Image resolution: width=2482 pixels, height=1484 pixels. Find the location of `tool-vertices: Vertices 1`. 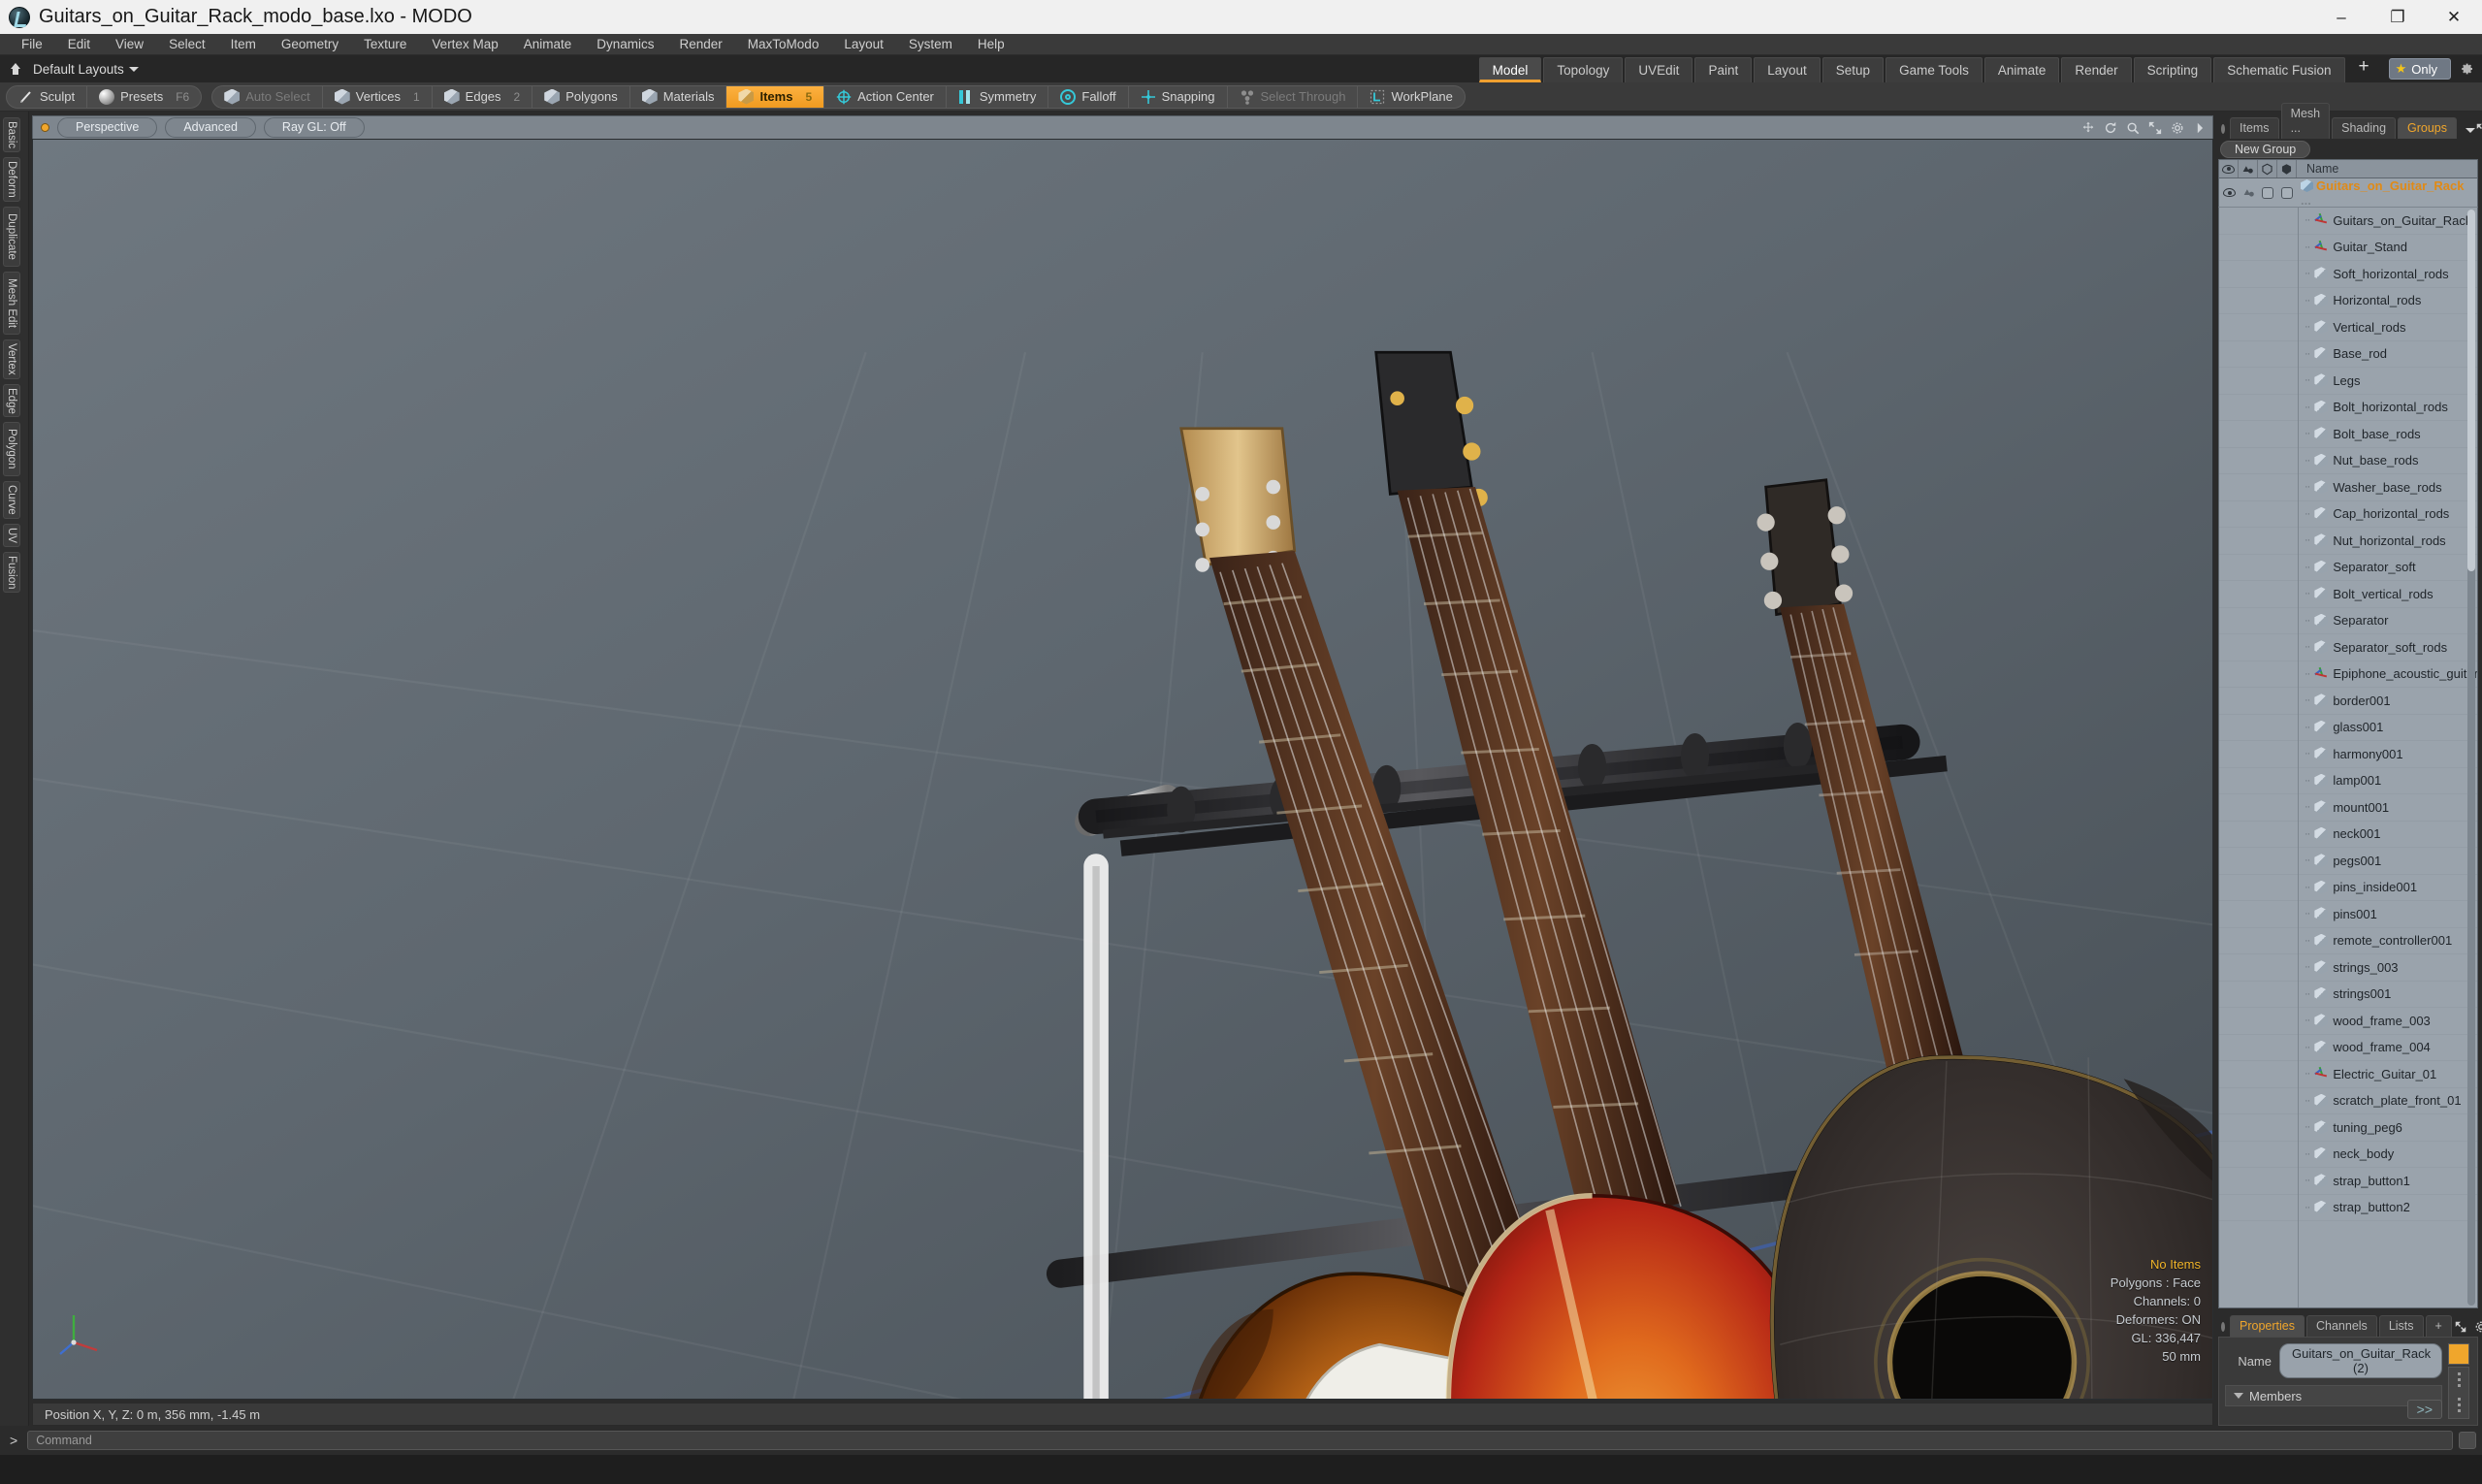

tool-vertices: Vertices 1 is located at coordinates (378, 96).